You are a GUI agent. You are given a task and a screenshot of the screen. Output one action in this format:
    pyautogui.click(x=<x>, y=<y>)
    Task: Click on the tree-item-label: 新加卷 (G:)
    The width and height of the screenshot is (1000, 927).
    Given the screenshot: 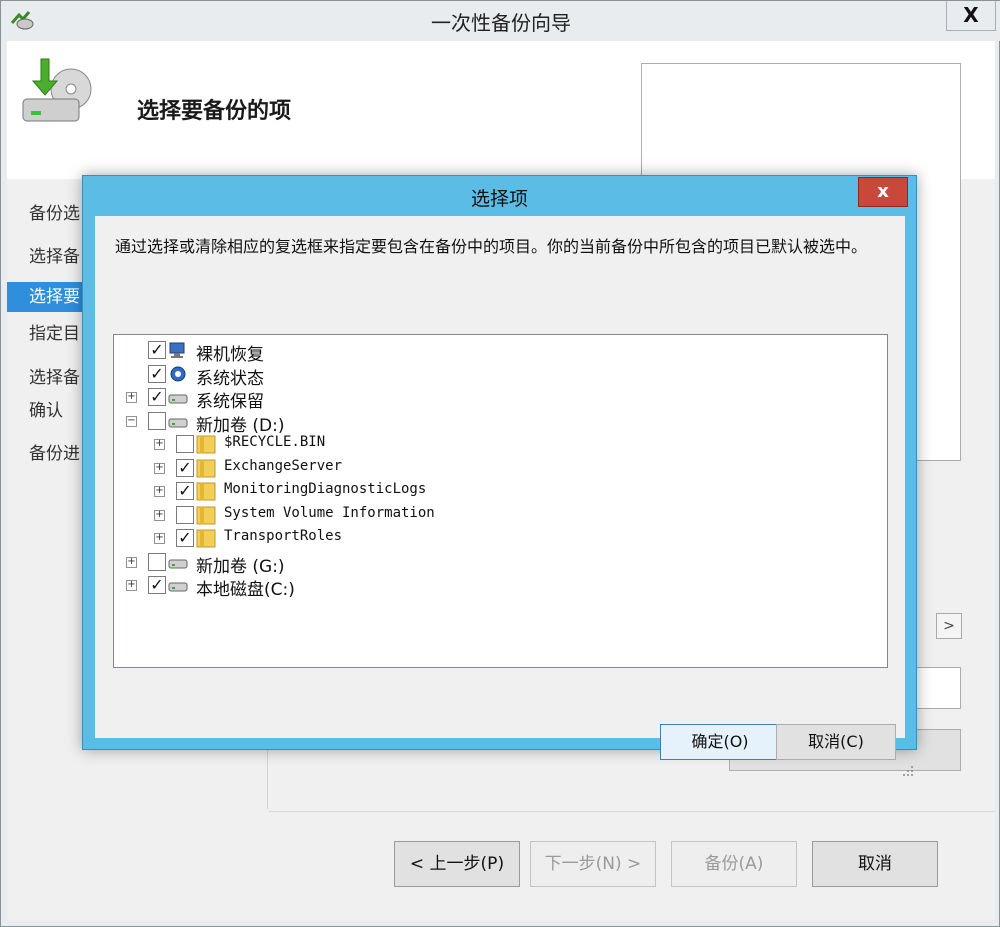 What is the action you would take?
    pyautogui.click(x=240, y=566)
    